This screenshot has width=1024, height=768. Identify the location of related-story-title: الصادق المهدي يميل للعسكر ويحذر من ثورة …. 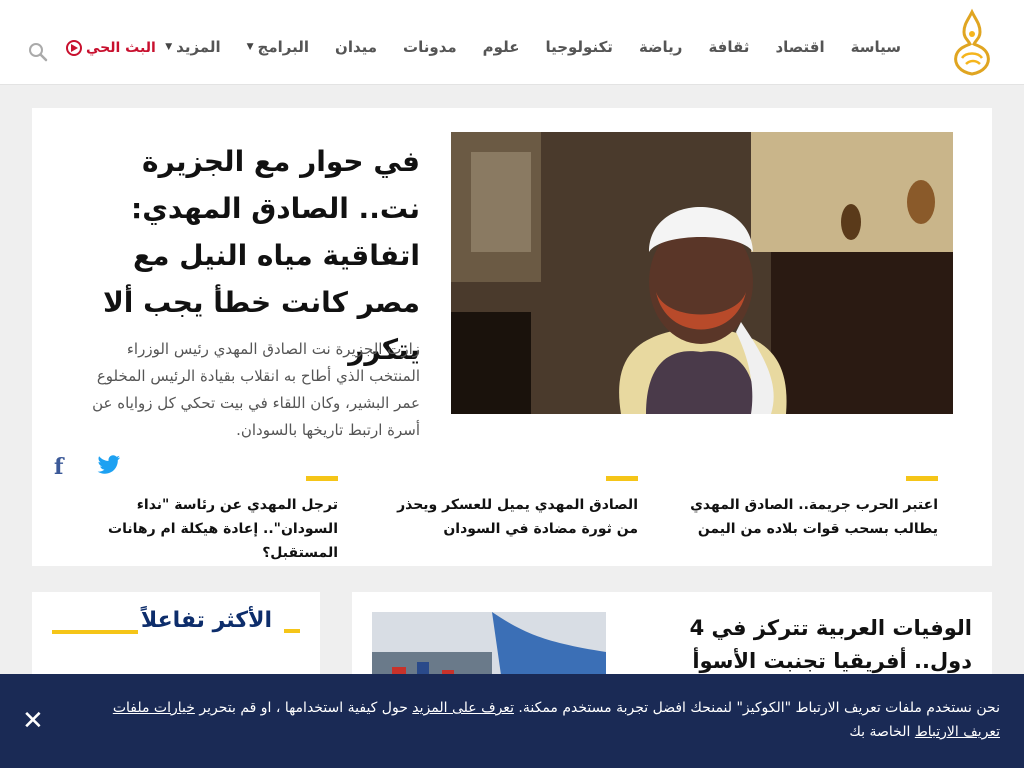
(517, 517).